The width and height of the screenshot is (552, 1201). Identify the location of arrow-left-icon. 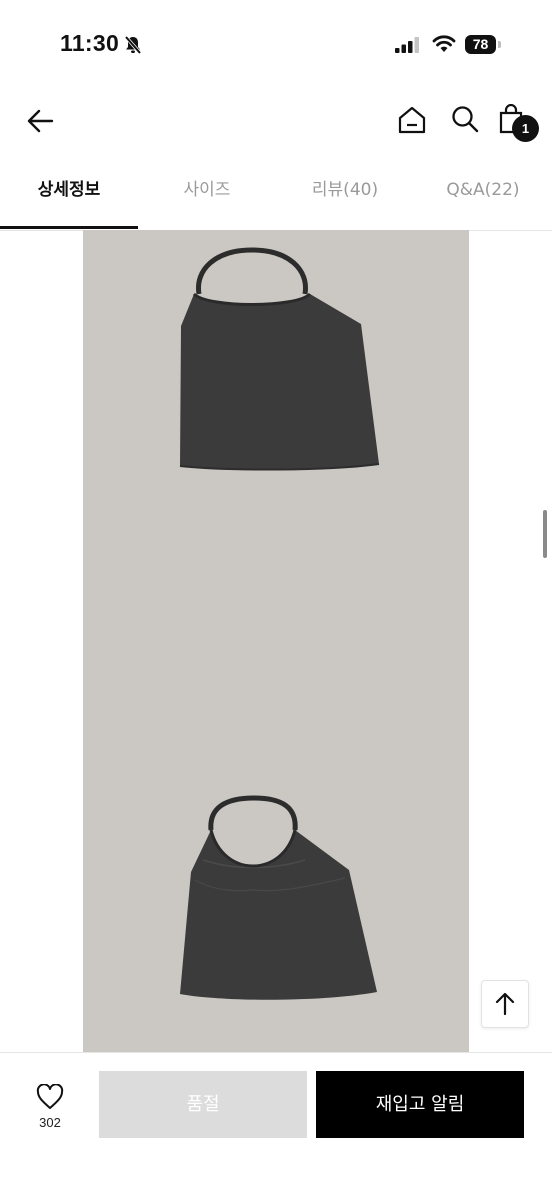
(41, 123).